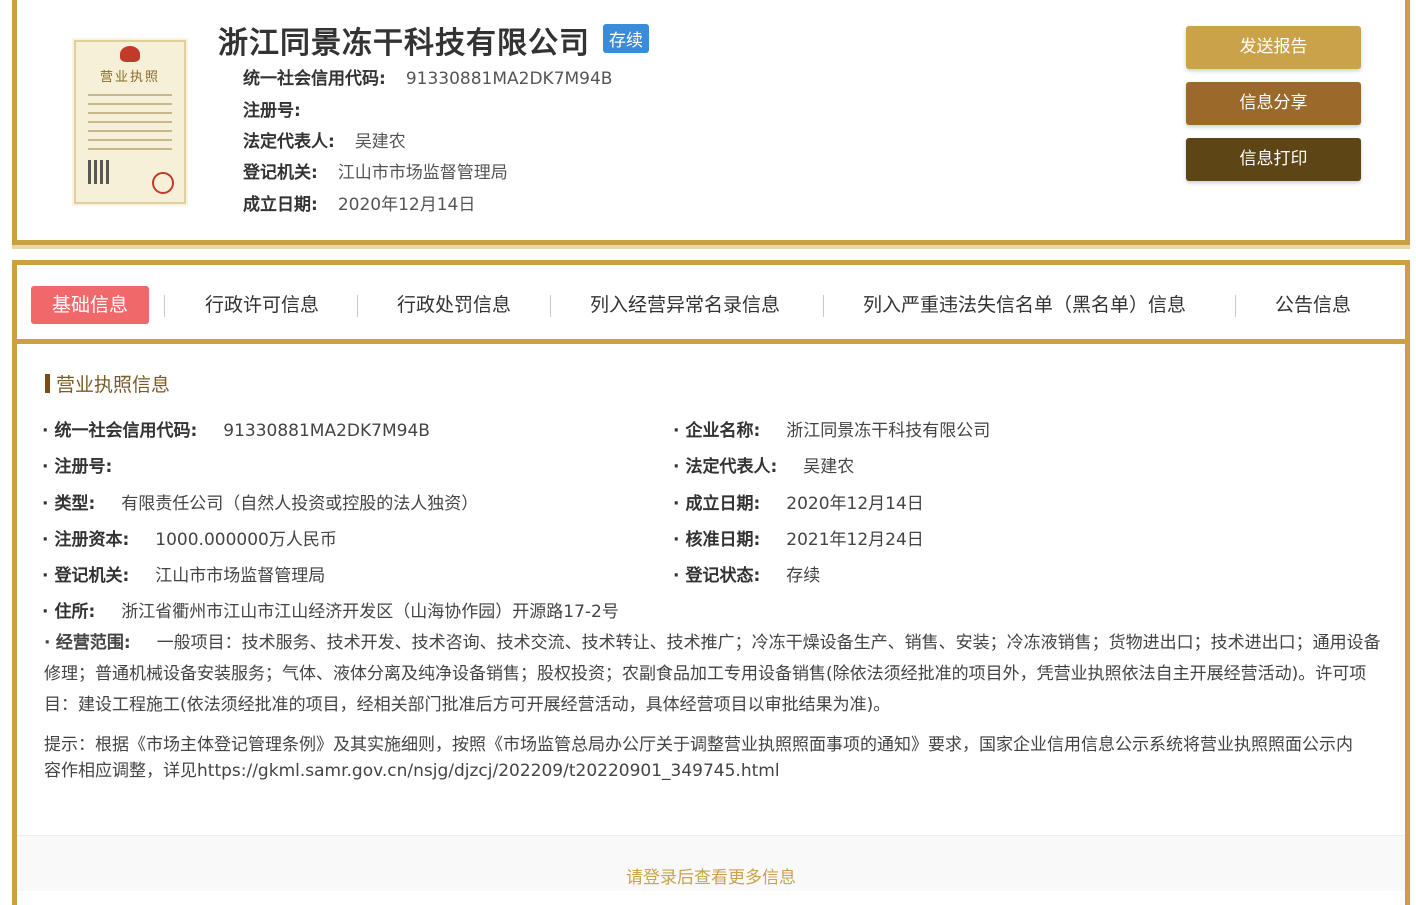 This screenshot has width=1416, height=905. What do you see at coordinates (829, 467) in the screenshot?
I see `field-value: 吴建农` at bounding box center [829, 467].